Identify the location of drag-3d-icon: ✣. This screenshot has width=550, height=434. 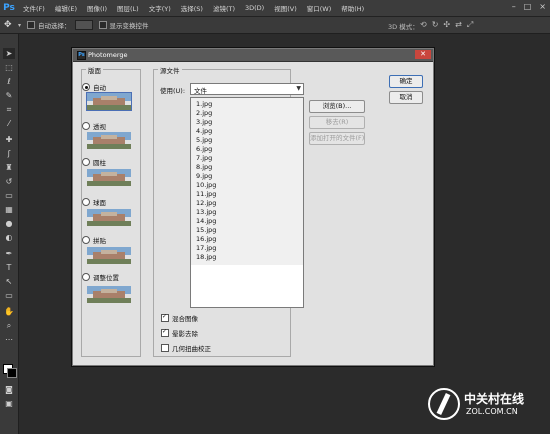
(446, 25).